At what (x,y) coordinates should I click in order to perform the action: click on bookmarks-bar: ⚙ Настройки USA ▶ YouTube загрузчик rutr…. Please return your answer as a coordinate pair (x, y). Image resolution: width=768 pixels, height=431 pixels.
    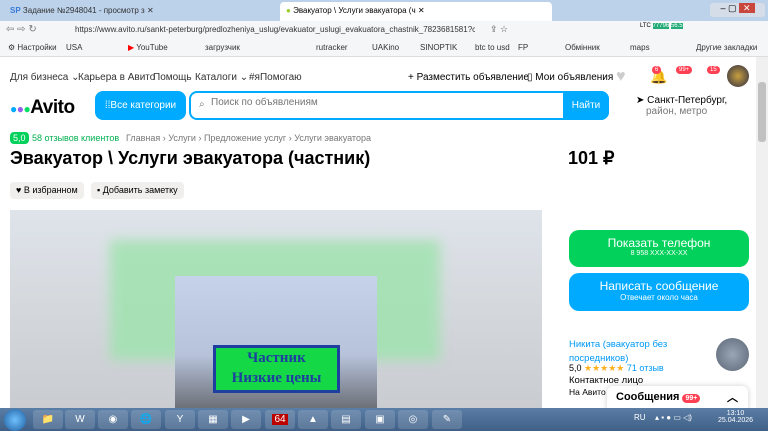
    Looking at the image, I should click on (384, 48).